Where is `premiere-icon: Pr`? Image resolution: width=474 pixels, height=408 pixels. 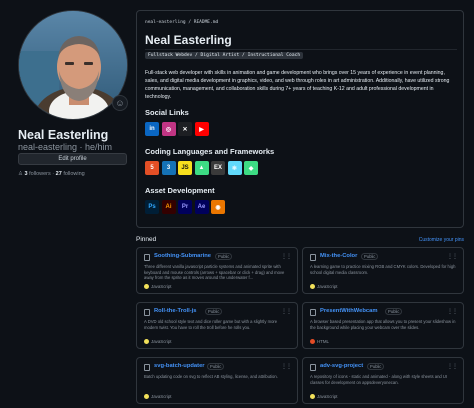 premiere-icon: Pr is located at coordinates (185, 207).